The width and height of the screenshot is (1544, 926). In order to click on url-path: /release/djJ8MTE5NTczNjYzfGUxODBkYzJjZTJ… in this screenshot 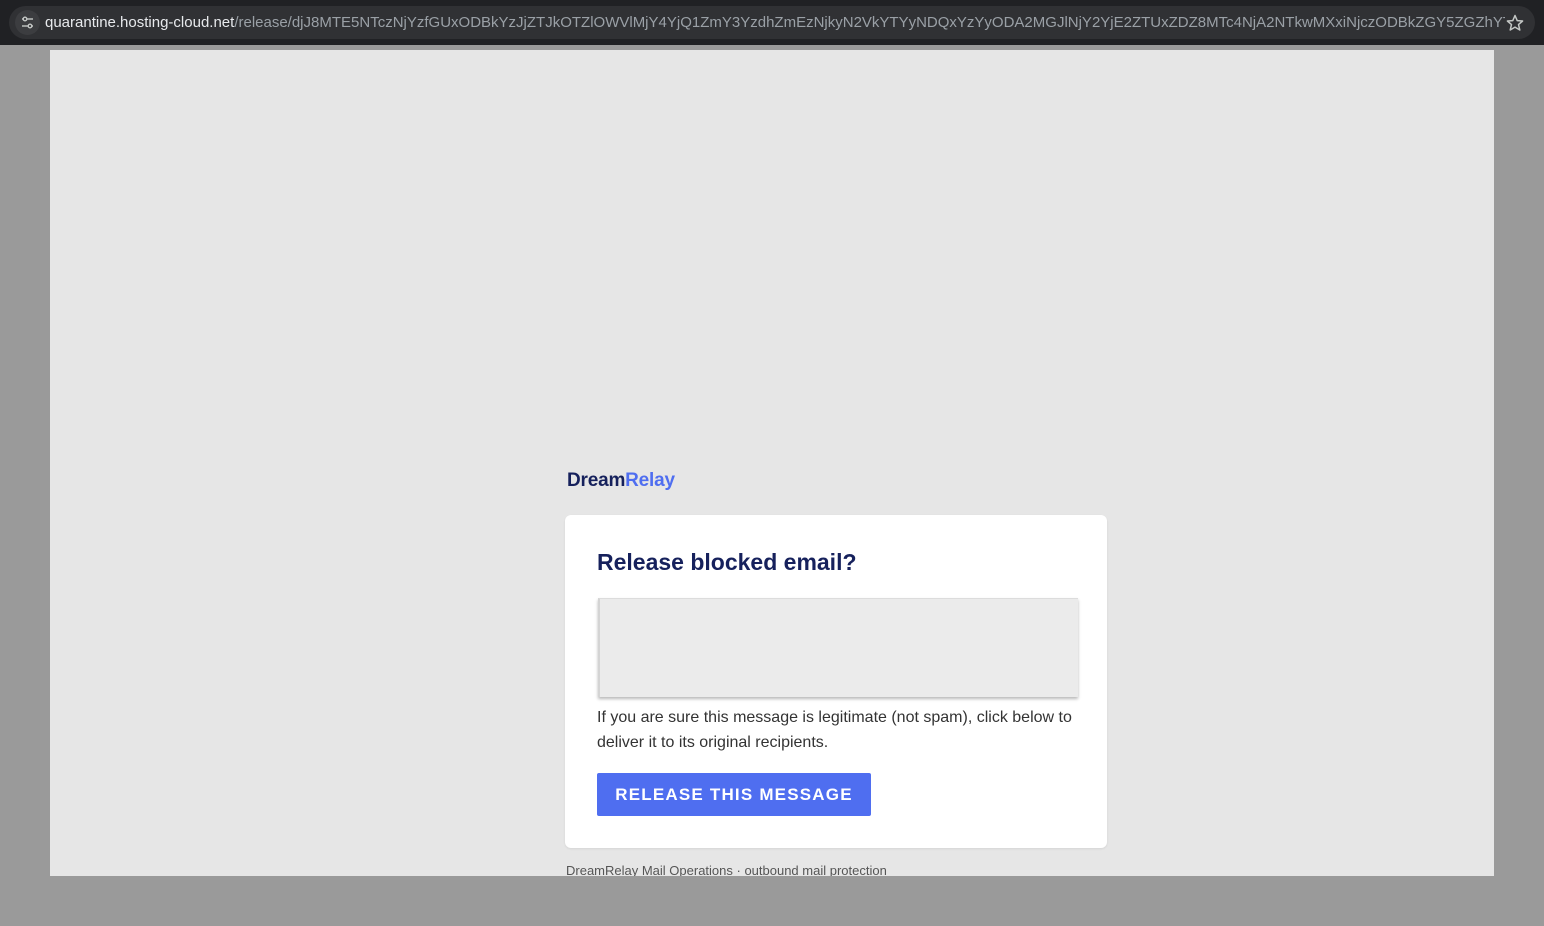, I will do `click(869, 22)`.